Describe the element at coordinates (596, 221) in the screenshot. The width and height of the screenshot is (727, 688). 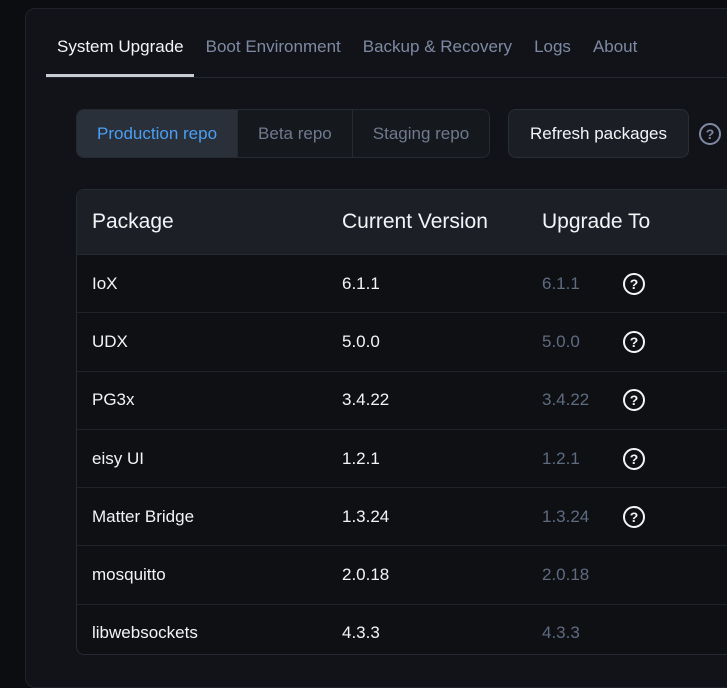
I see `header-upgrade-to: Upgrade To` at that location.